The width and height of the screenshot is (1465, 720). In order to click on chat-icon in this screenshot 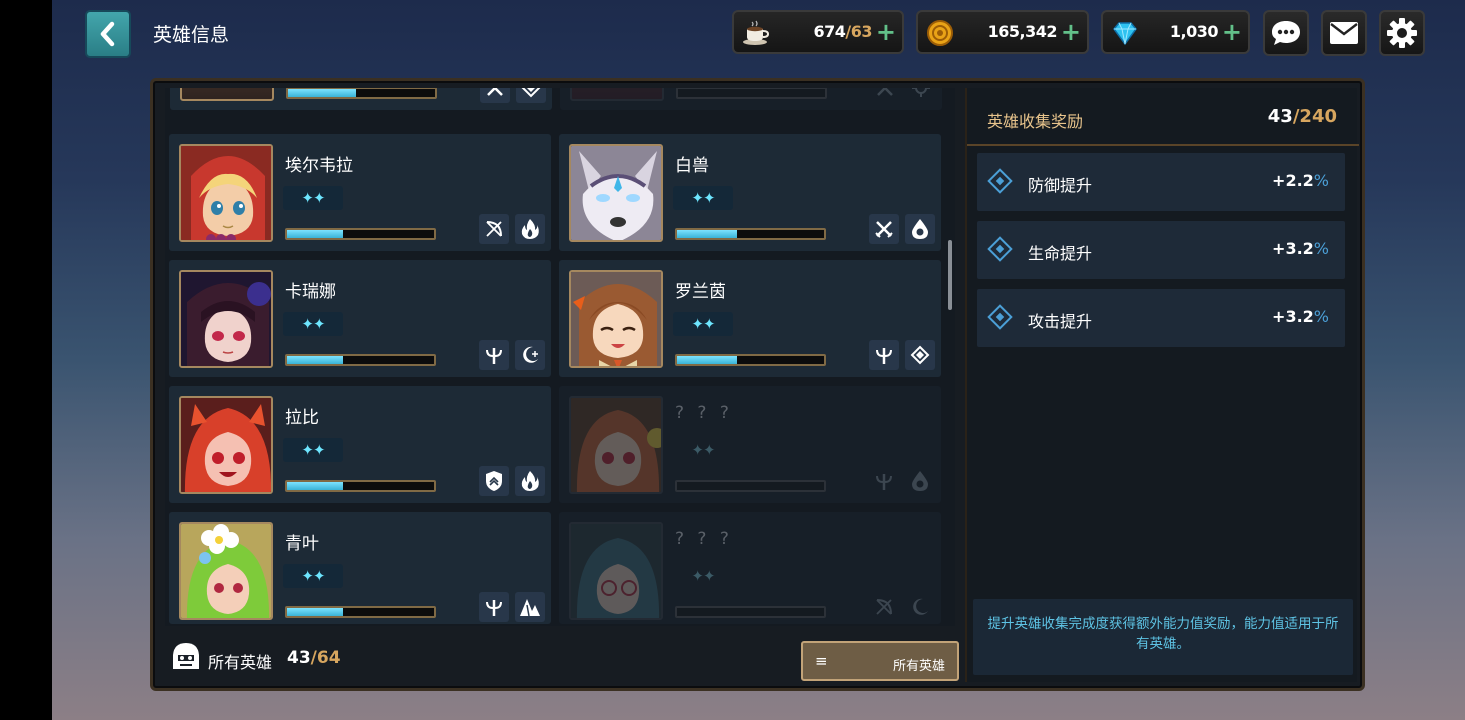, I will do `click(1286, 33)`.